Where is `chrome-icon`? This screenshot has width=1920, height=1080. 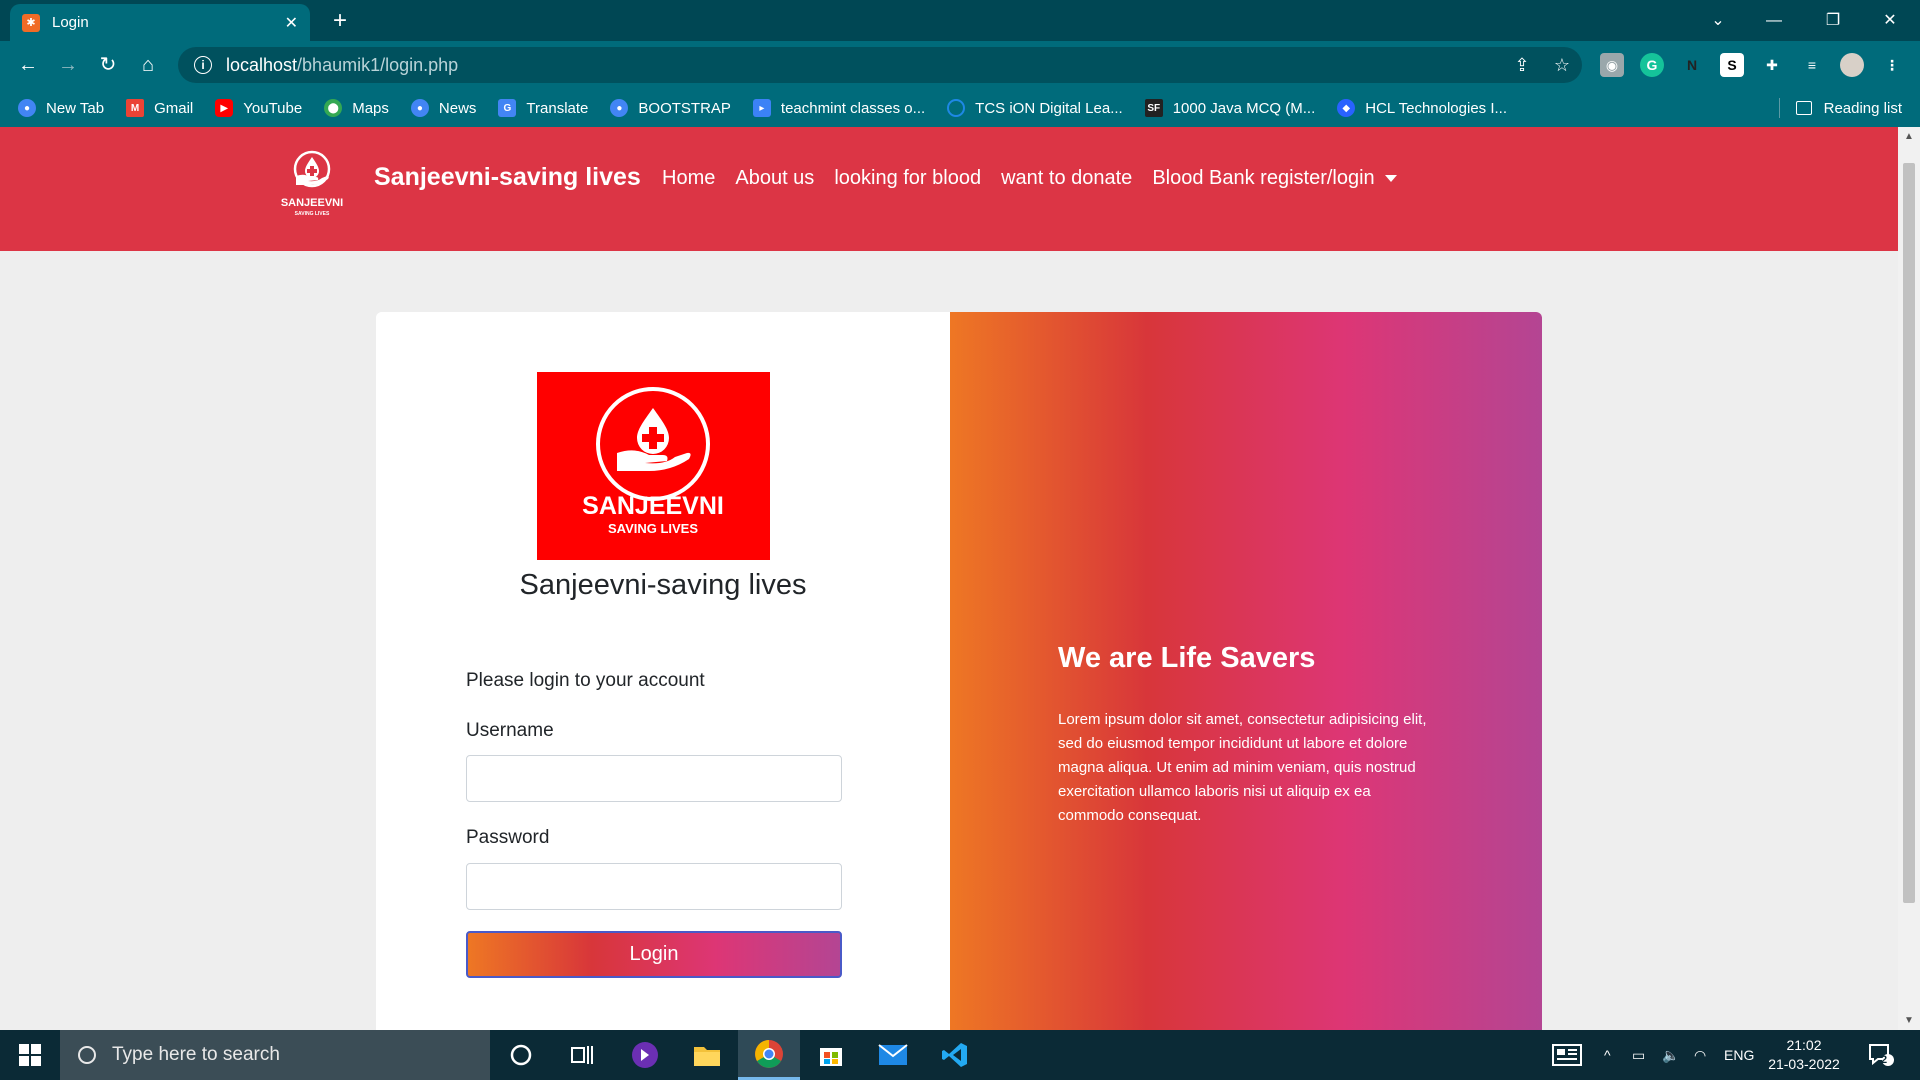 chrome-icon is located at coordinates (769, 1055).